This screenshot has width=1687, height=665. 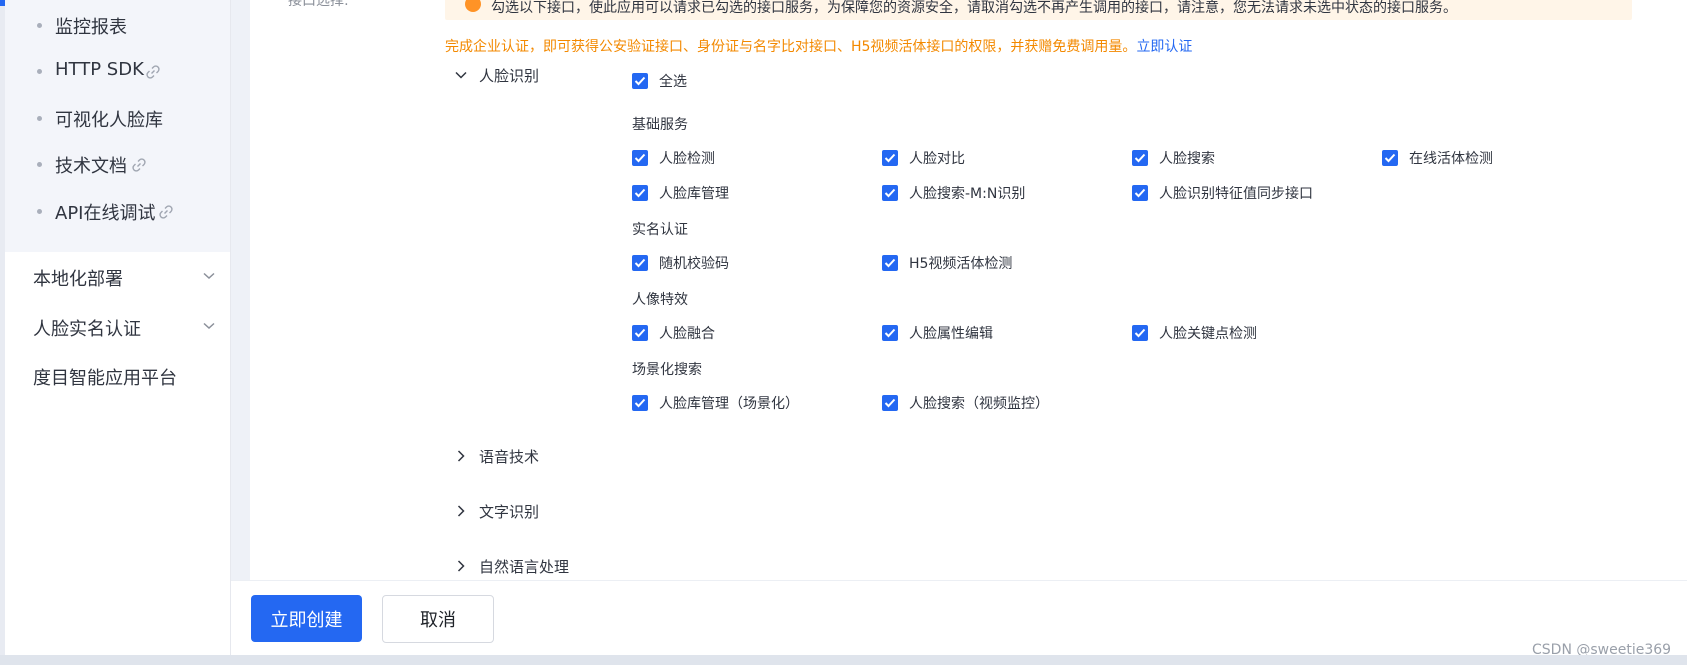 What do you see at coordinates (1451, 159) in the screenshot?
I see `checkbox-label: 在线活体检测` at bounding box center [1451, 159].